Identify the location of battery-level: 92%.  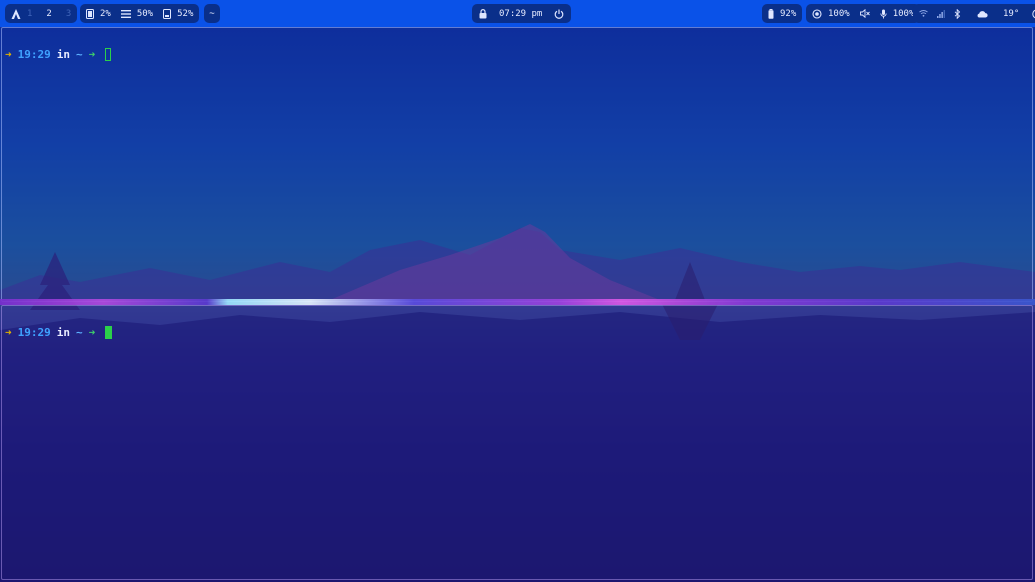
(788, 13).